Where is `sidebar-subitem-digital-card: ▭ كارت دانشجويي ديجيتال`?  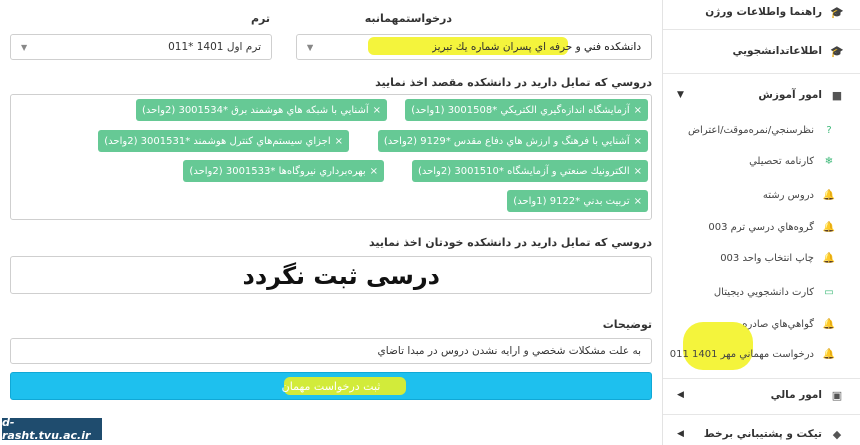
sidebar-subitem-digital-card: ▭ كارت دانشجويي ديجيتال is located at coordinates (761, 292).